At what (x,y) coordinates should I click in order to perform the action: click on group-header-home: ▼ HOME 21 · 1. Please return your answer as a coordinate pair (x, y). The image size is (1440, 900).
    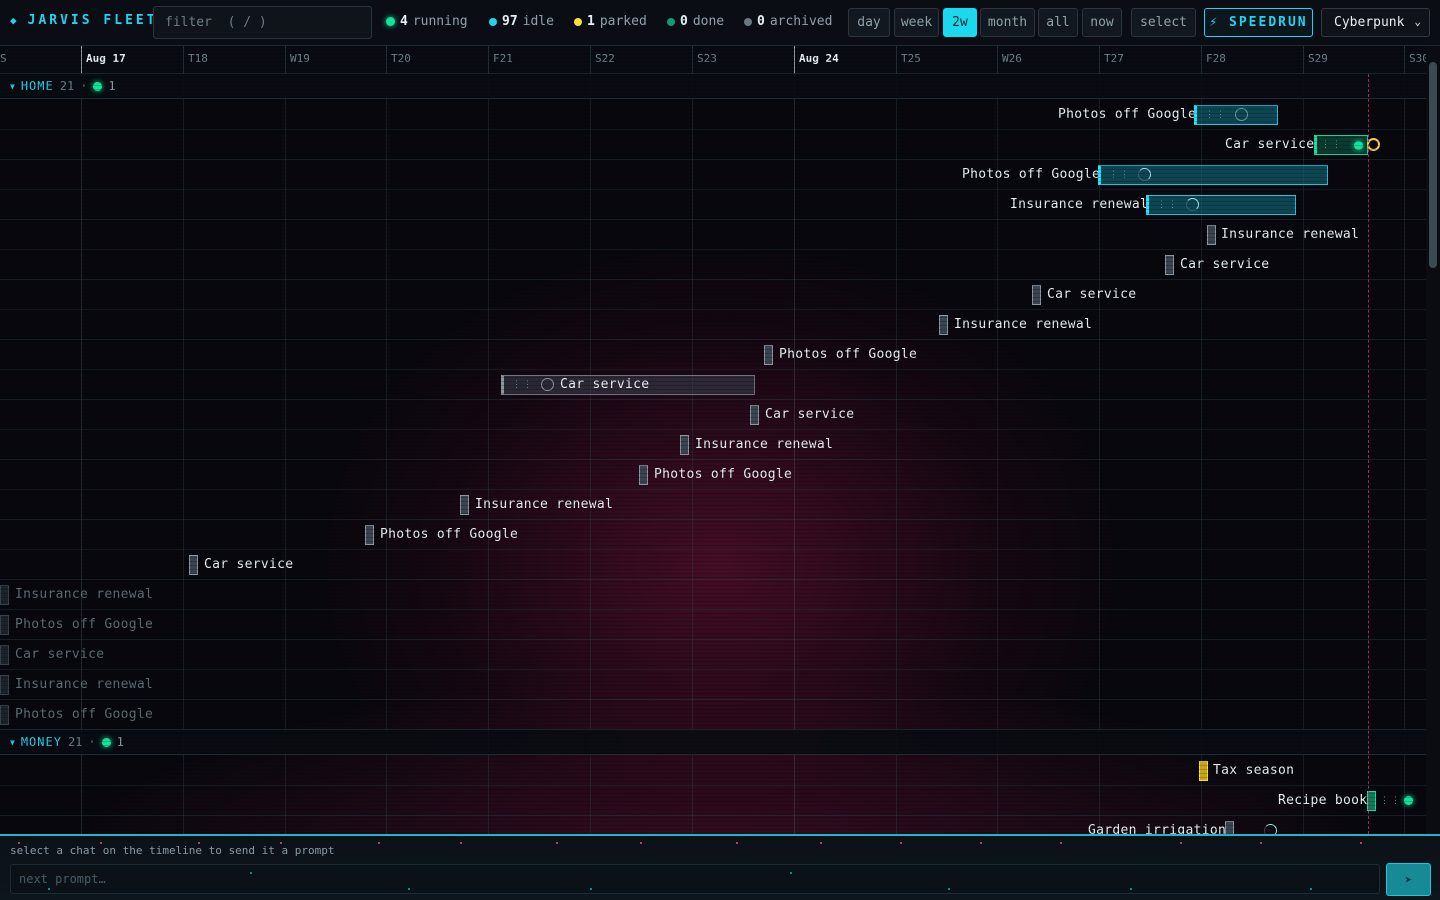
    Looking at the image, I should click on (713, 86).